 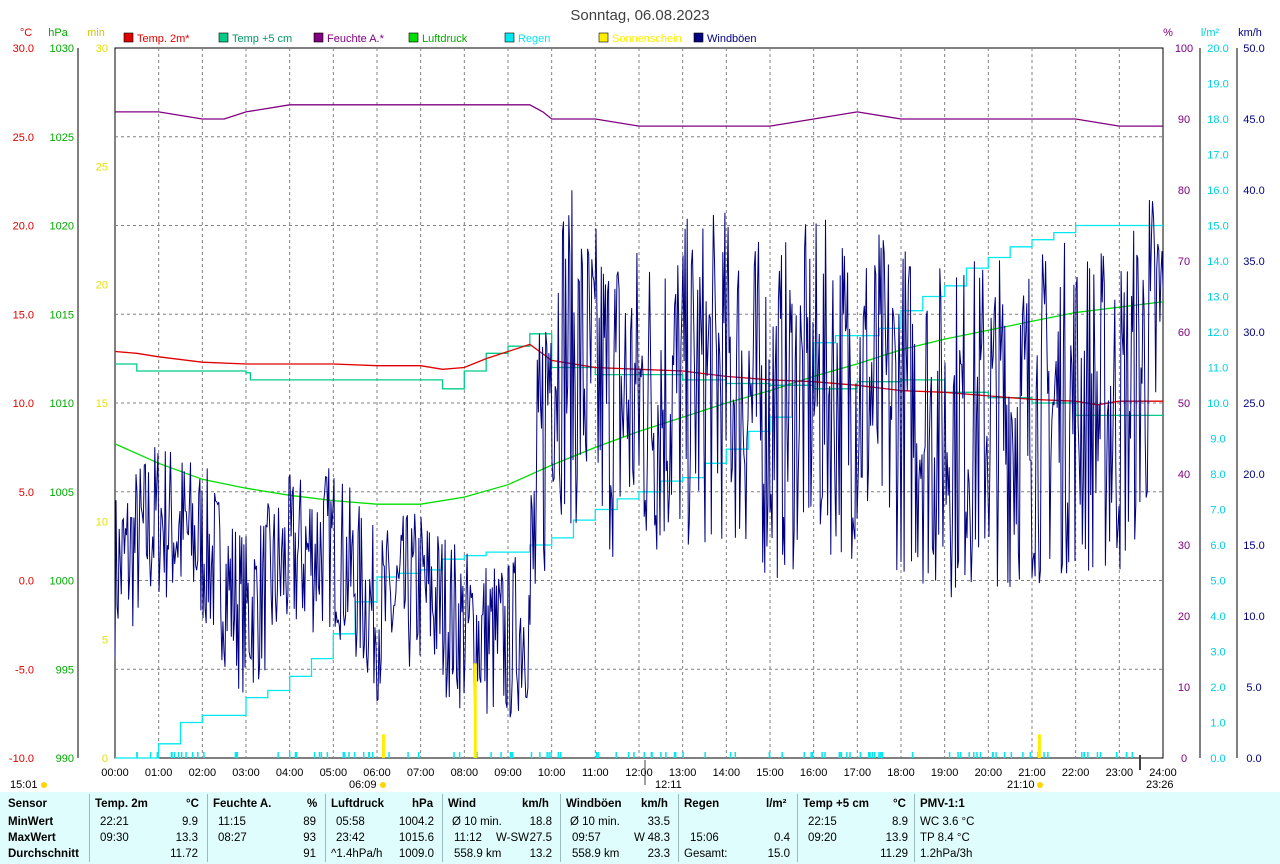 I want to click on temp5cm-max-value: 13.9, so click(x=896, y=838).